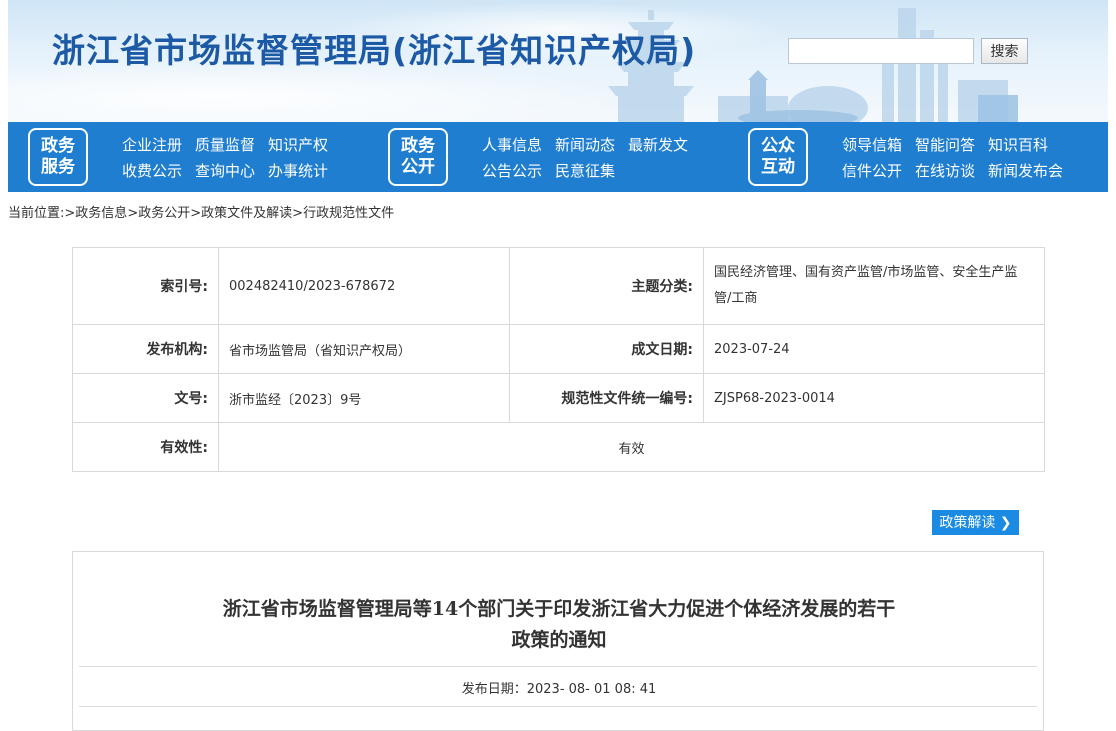 This screenshot has height=731, width=1116. Describe the element at coordinates (364, 349) in the screenshot. I see `issuer-value: 省市场监管局（省知识产权局）` at that location.